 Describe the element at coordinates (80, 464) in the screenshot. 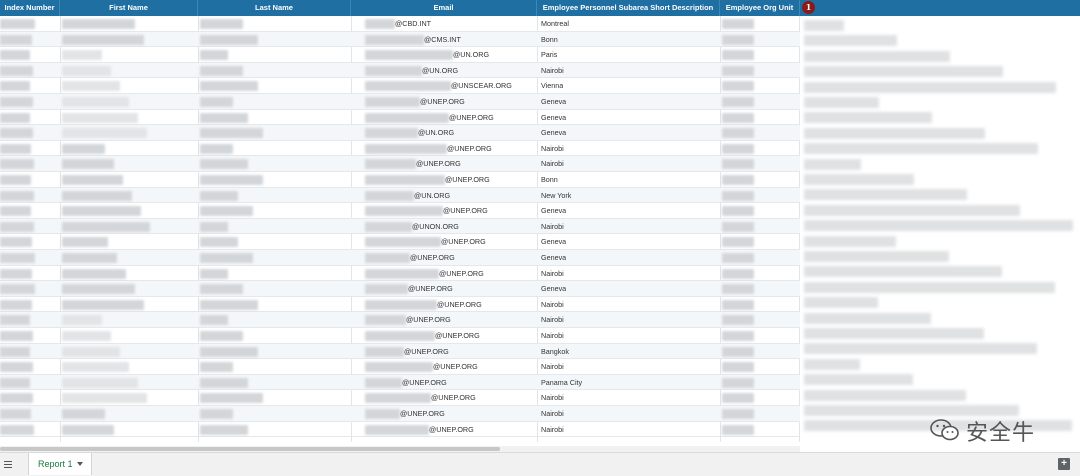

I see `chevron-down-icon` at that location.